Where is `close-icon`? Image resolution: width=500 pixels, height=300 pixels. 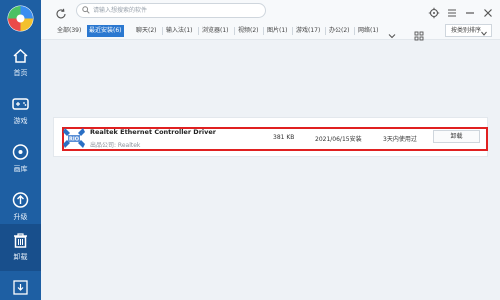
close-icon is located at coordinates (488, 10).